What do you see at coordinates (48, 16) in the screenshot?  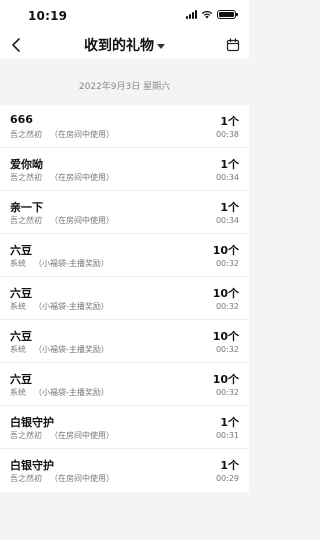 I see `status-time: 10:19` at bounding box center [48, 16].